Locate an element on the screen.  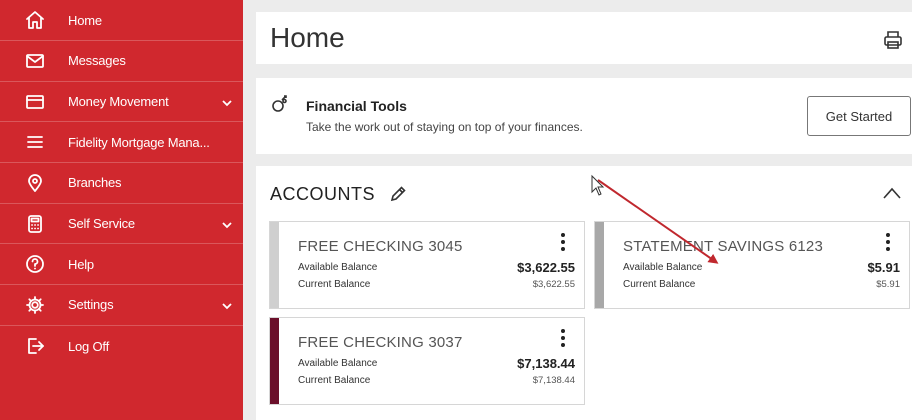
current-balance-value: $5.91 is located at coordinates (888, 284).